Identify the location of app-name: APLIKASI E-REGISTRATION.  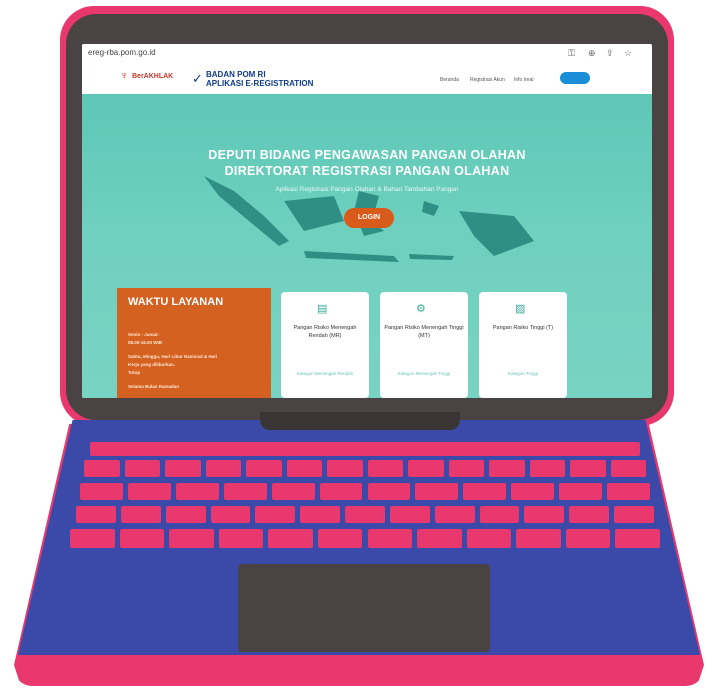
(260, 83).